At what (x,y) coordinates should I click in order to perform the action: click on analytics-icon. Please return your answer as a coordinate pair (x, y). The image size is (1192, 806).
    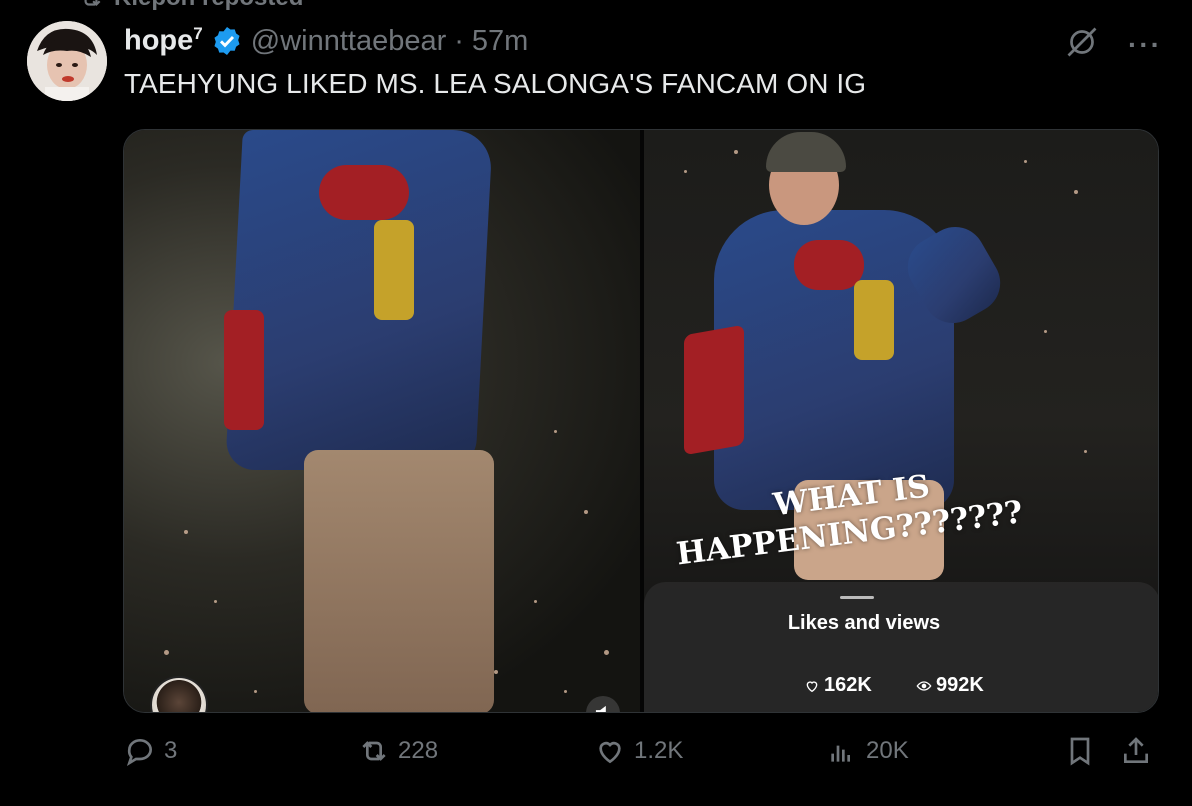
    Looking at the image, I should click on (840, 753).